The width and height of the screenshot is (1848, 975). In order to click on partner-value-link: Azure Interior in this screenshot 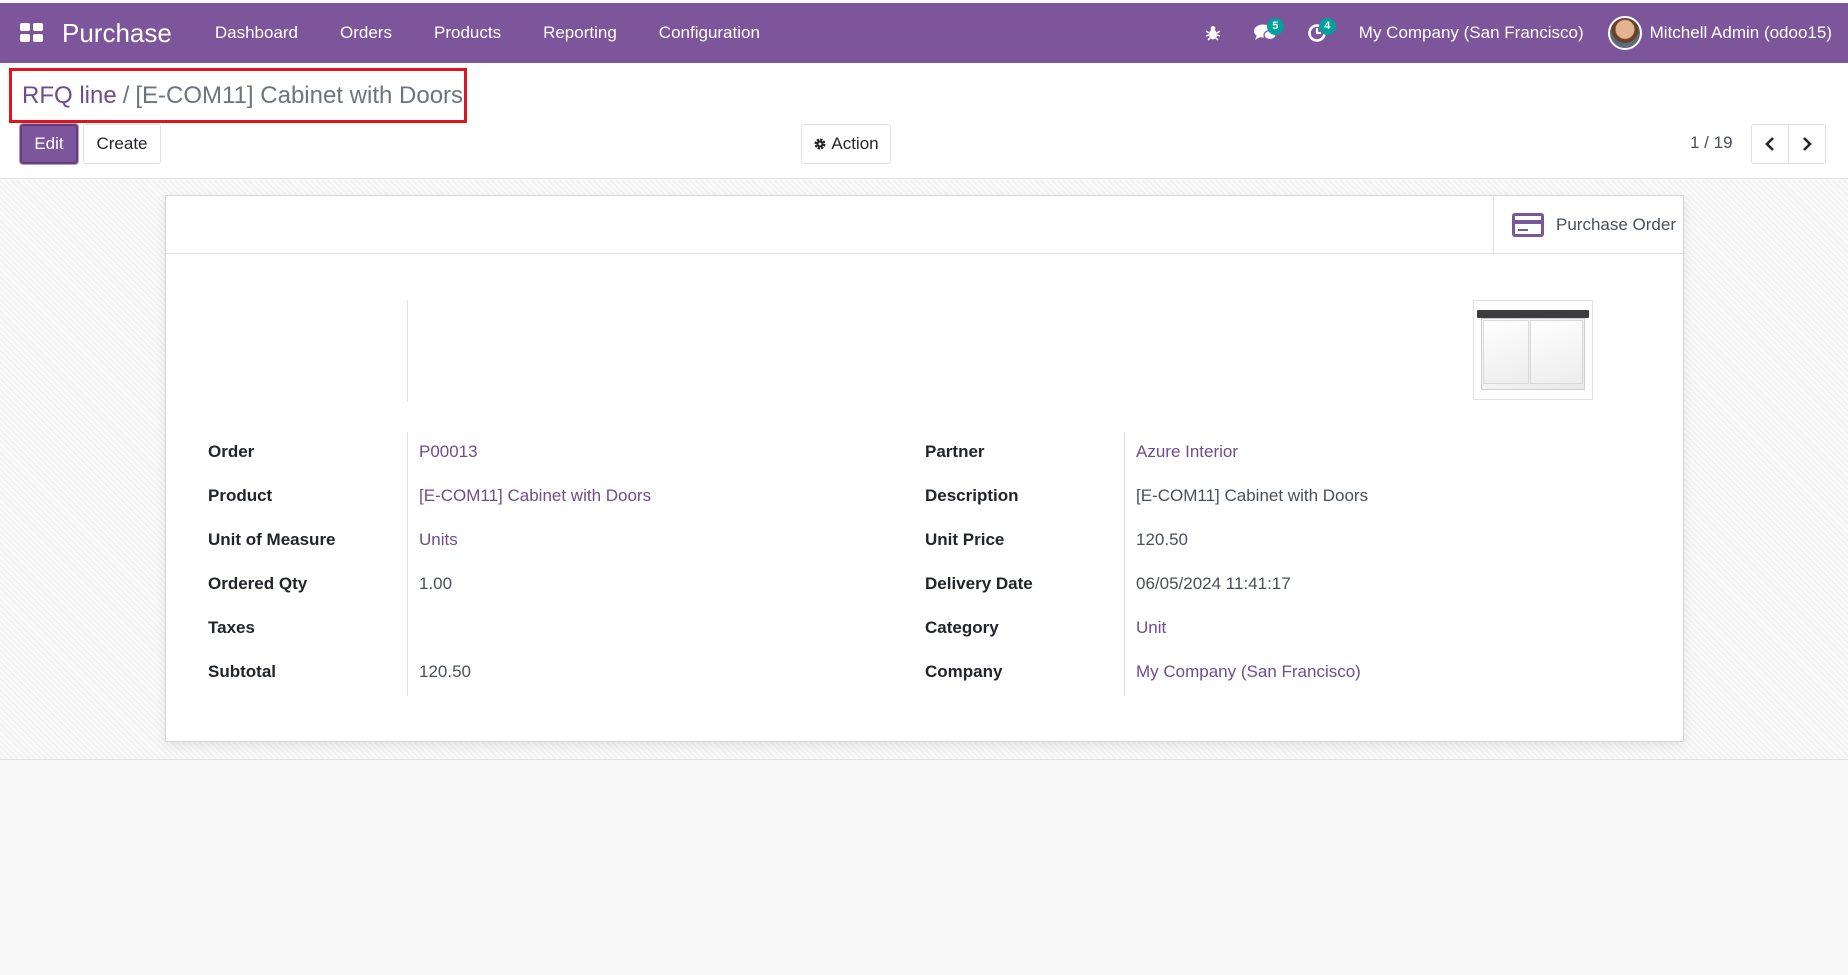, I will do `click(1187, 452)`.